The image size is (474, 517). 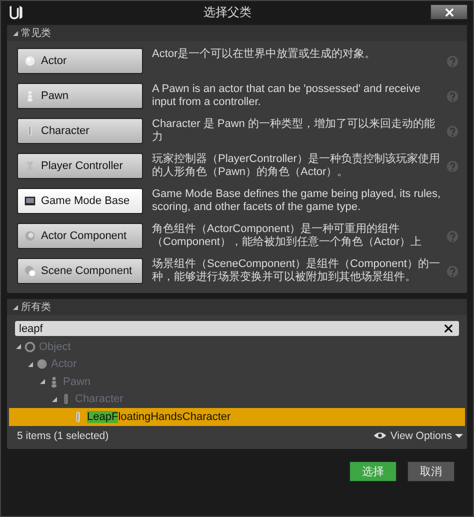 What do you see at coordinates (80, 61) in the screenshot?
I see `class-button: Actor` at bounding box center [80, 61].